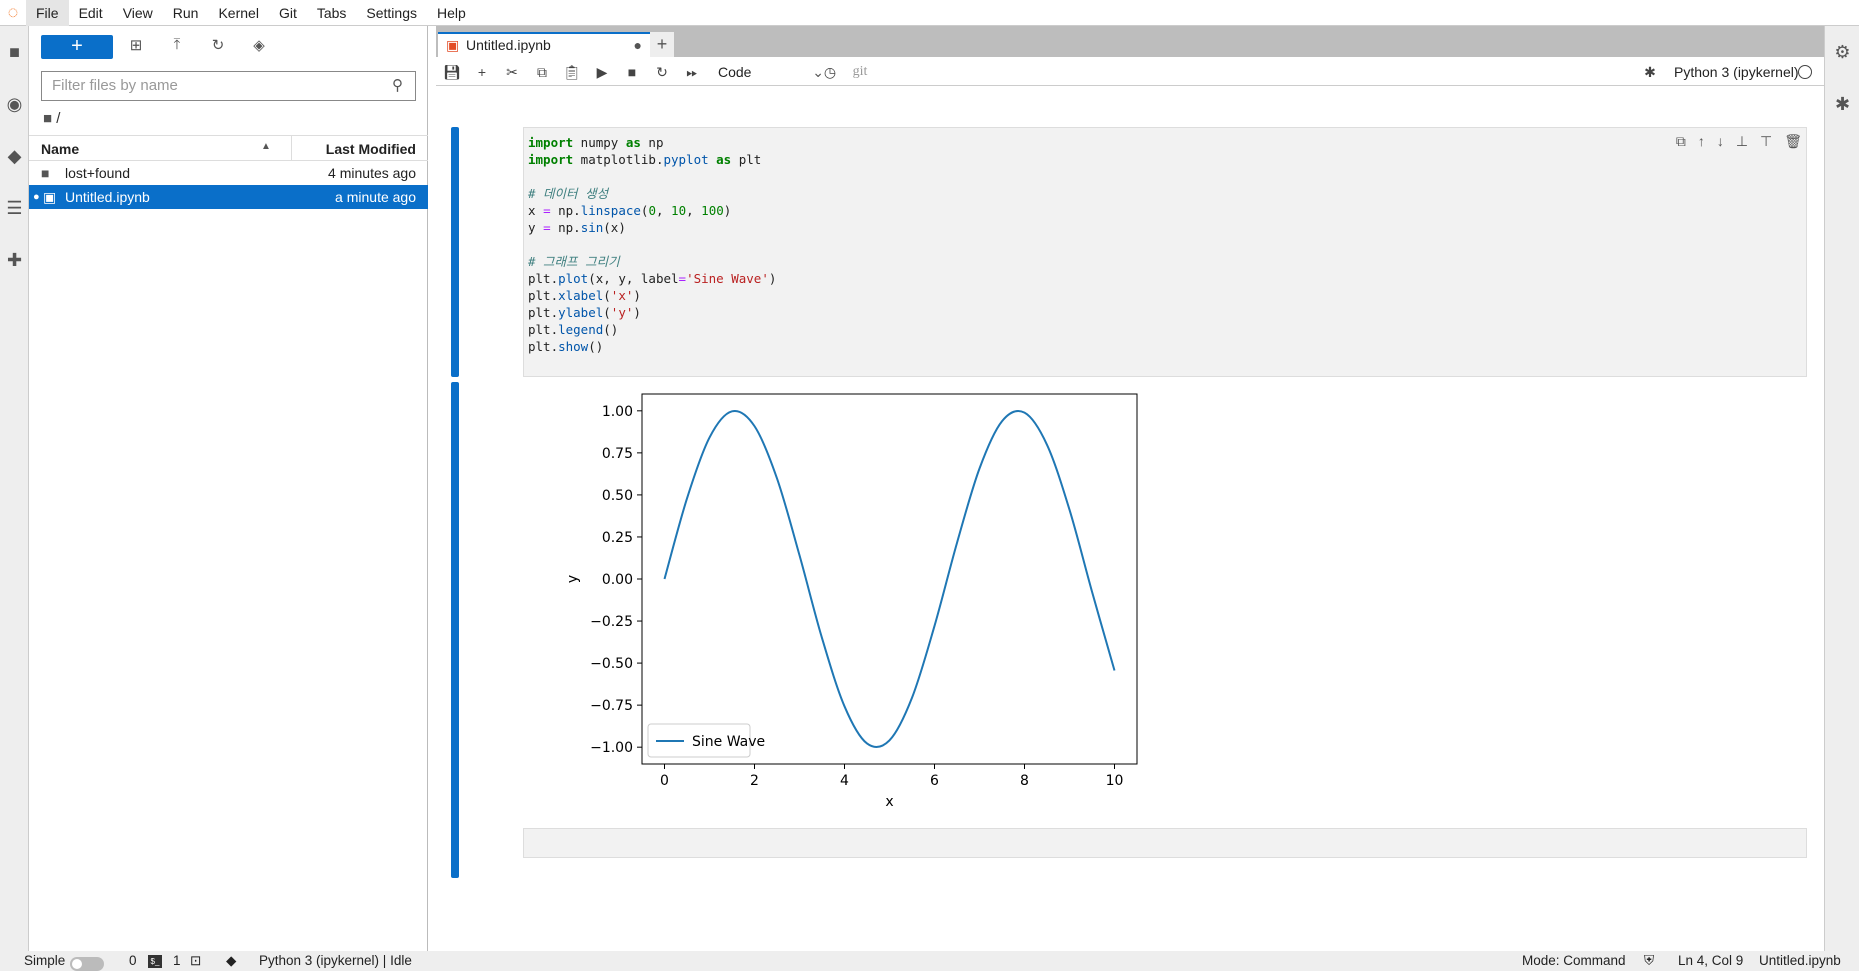 This screenshot has height=971, width=1859. I want to click on notebook-icon: ▣, so click(453, 45).